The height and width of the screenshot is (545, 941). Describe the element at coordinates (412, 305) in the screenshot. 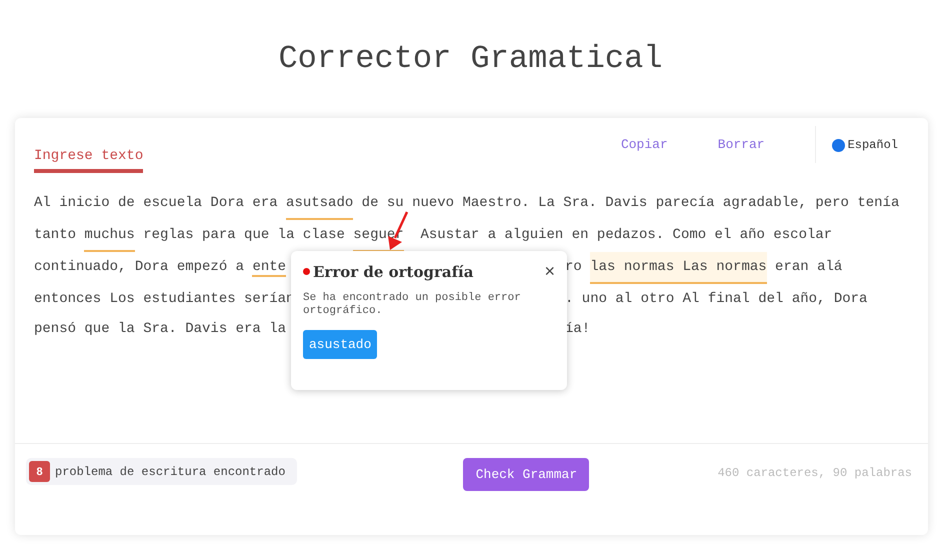

I see `popup-message: Se ha encontrado un posible error ortográfico.` at that location.